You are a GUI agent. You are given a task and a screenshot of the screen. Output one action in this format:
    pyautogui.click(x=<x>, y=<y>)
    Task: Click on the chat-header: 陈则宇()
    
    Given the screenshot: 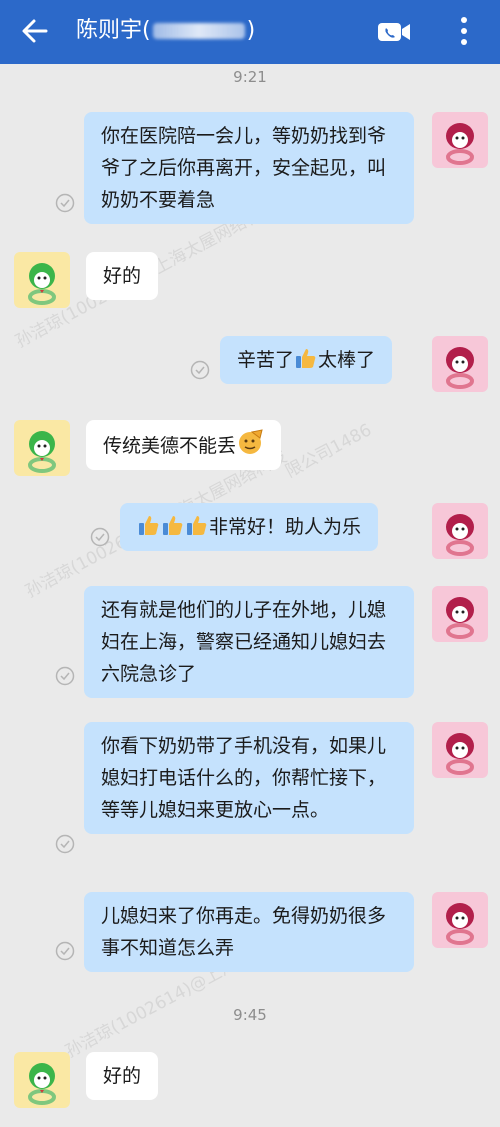 What is the action you would take?
    pyautogui.click(x=250, y=32)
    